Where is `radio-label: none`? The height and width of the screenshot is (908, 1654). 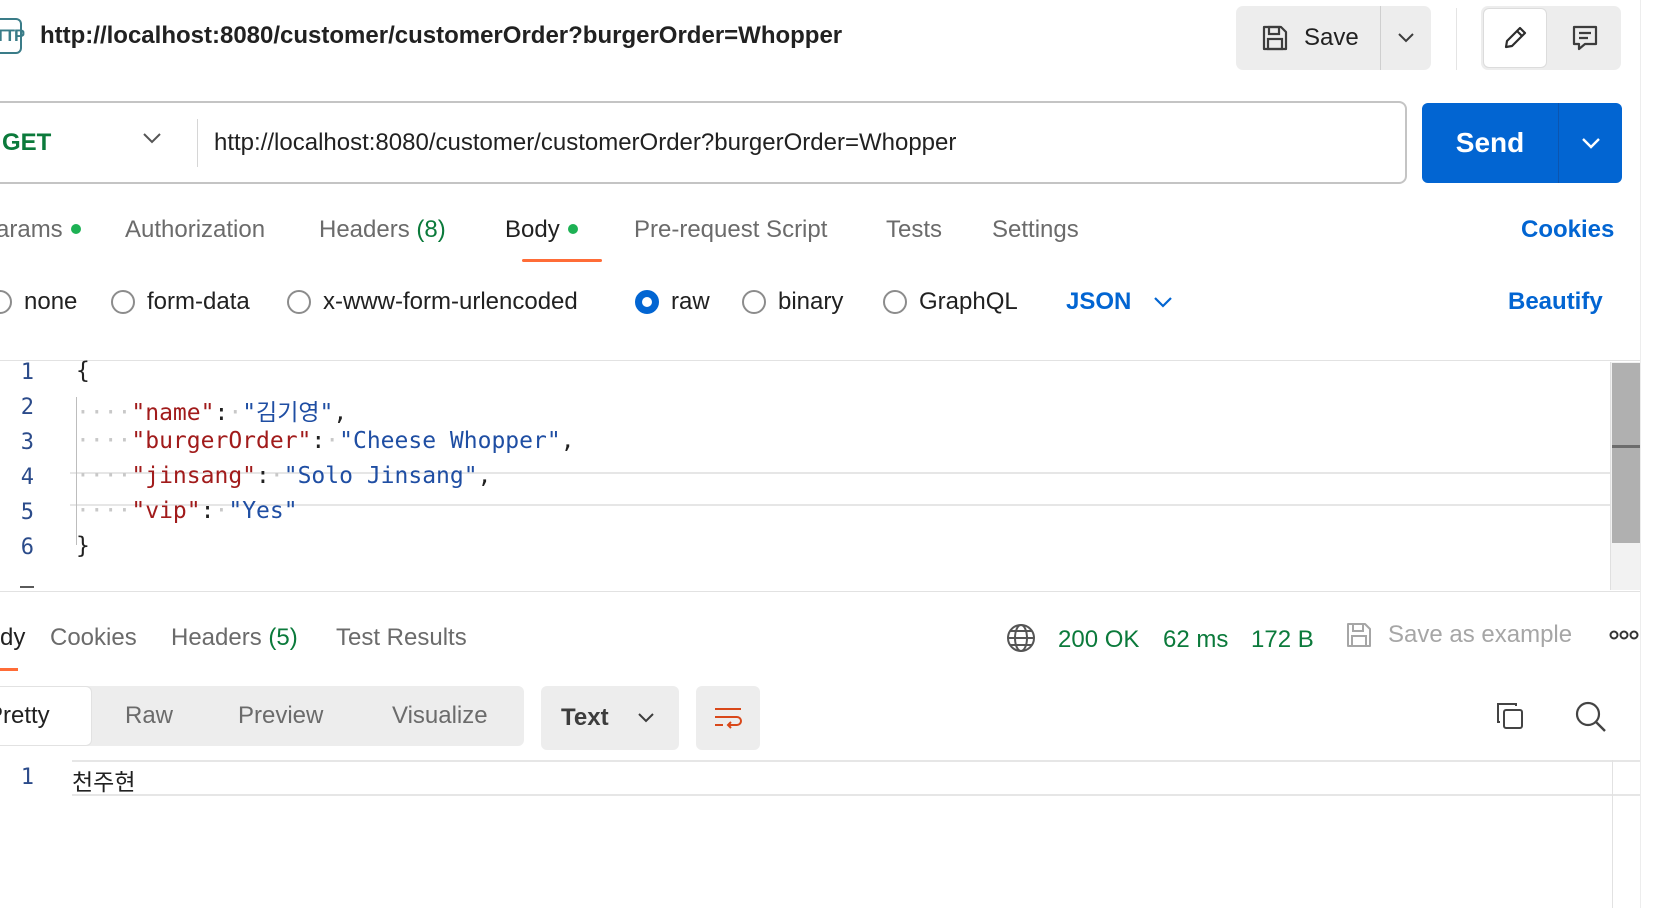 radio-label: none is located at coordinates (51, 301).